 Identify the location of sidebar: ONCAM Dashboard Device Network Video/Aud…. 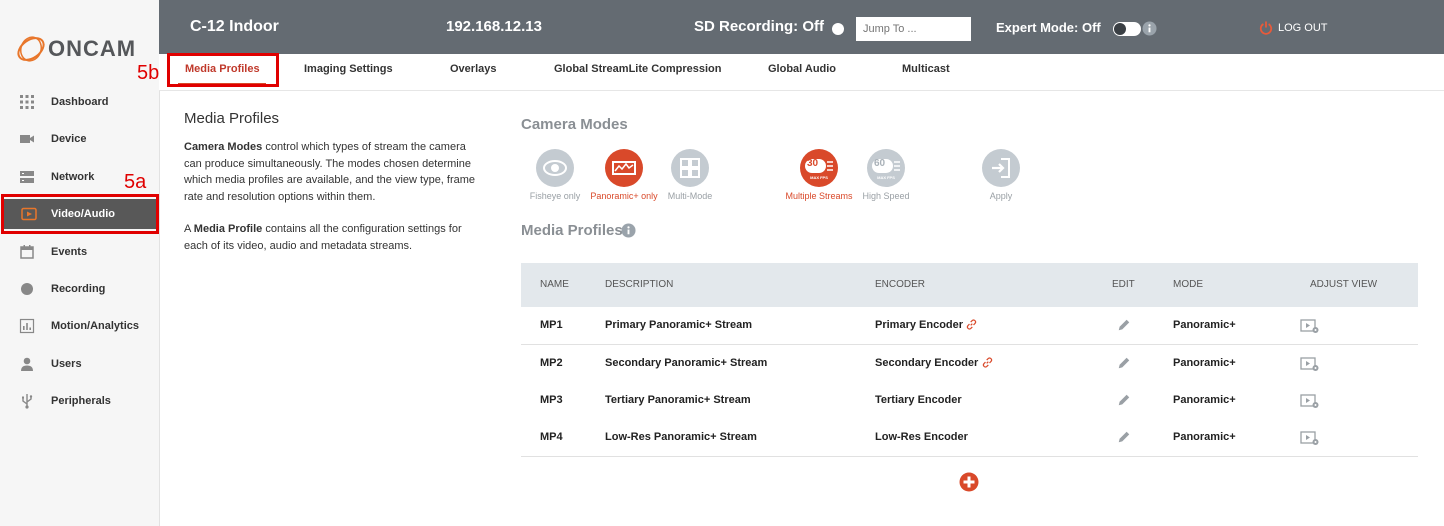
(80, 263).